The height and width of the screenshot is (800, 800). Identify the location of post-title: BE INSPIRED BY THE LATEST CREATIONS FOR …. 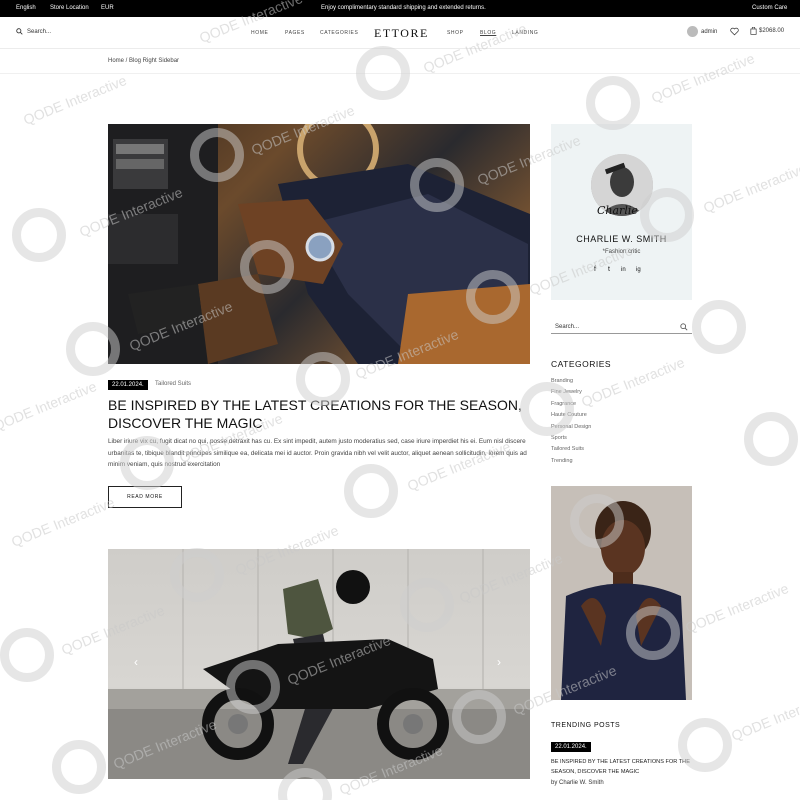
(323, 414).